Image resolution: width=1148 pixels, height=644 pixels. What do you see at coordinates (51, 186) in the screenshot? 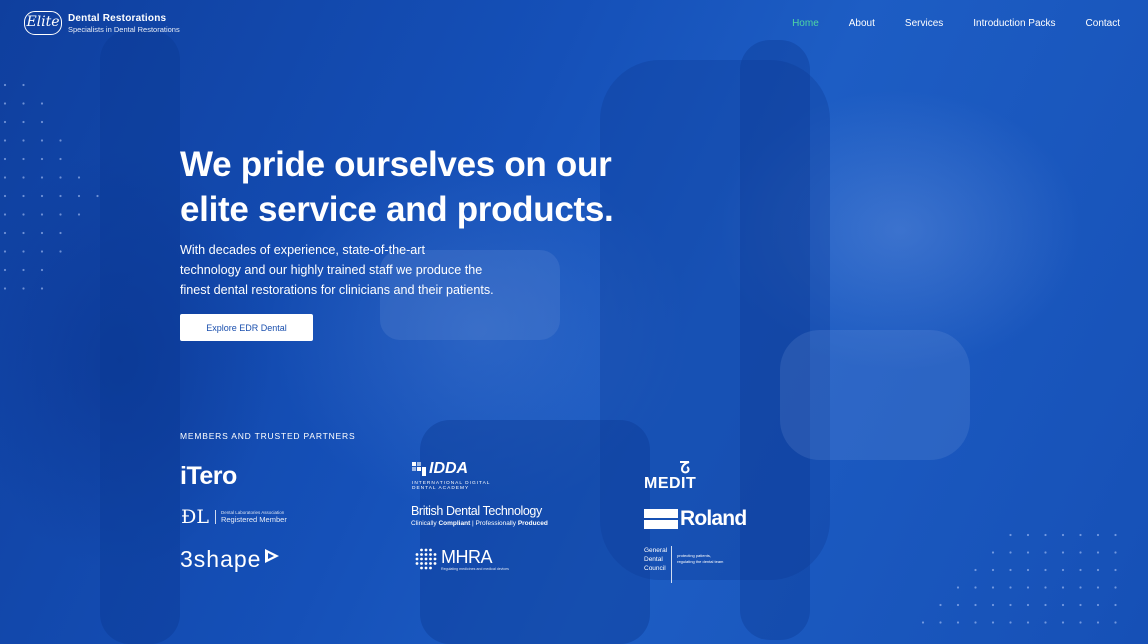
I see `dot-pattern-left` at bounding box center [51, 186].